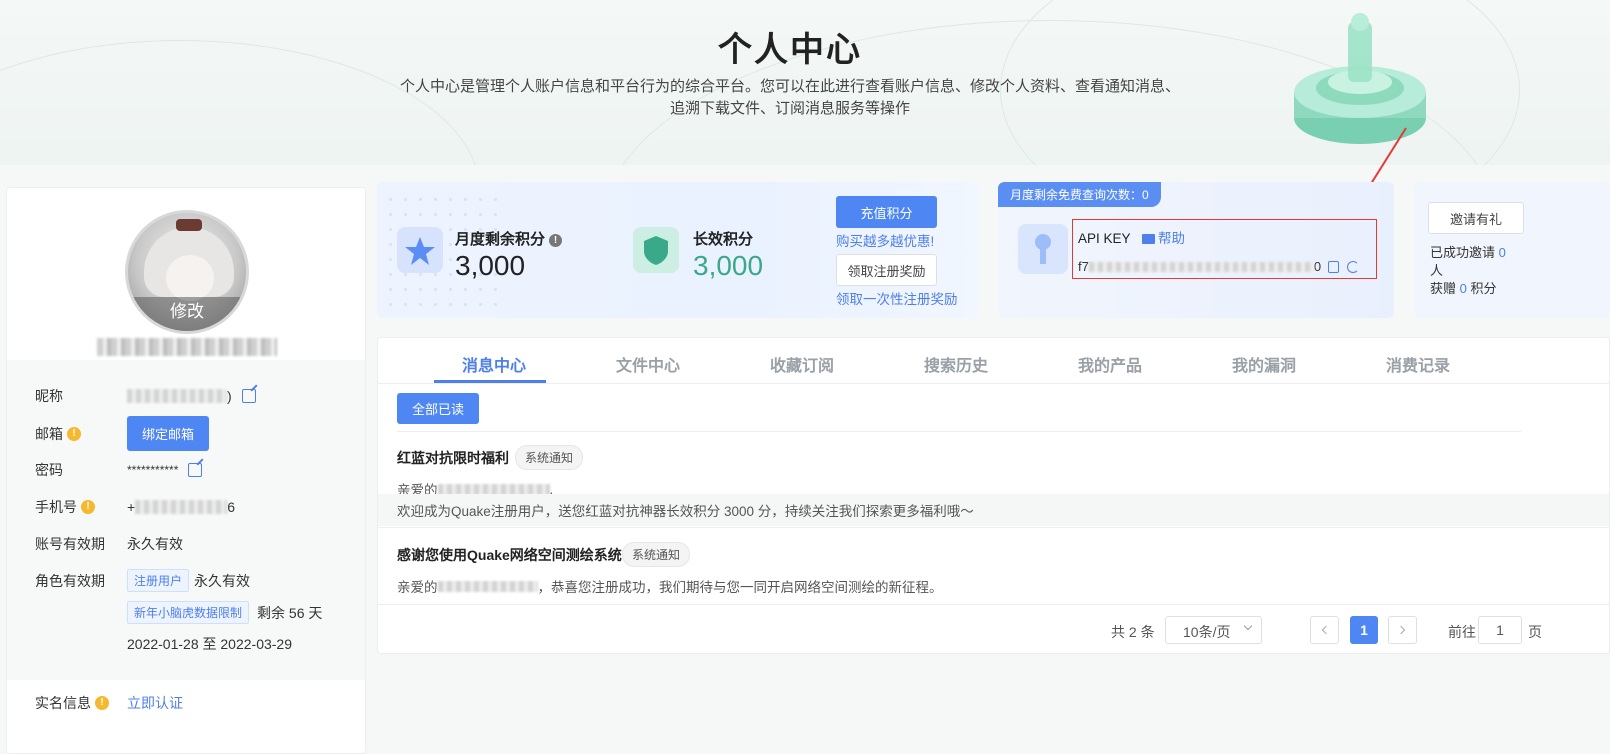 This screenshot has width=1610, height=754. I want to click on star-icon, so click(420, 250).